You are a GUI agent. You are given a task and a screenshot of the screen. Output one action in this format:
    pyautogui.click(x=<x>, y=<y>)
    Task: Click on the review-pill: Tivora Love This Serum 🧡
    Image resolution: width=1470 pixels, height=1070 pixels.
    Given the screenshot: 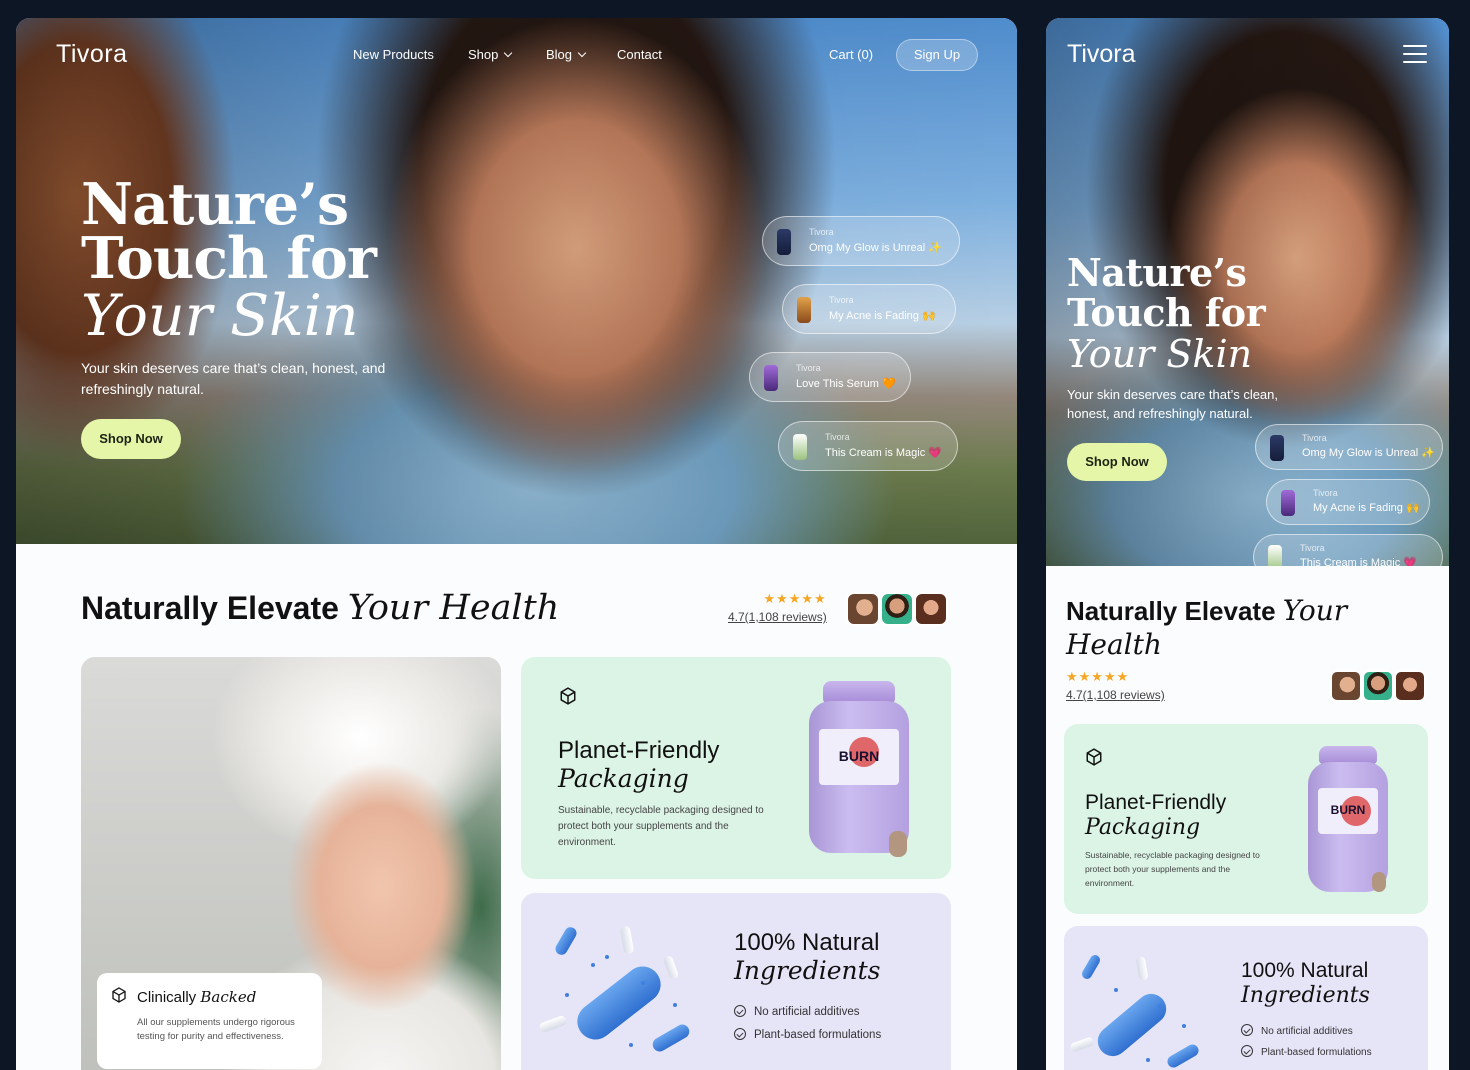 What is the action you would take?
    pyautogui.click(x=830, y=377)
    